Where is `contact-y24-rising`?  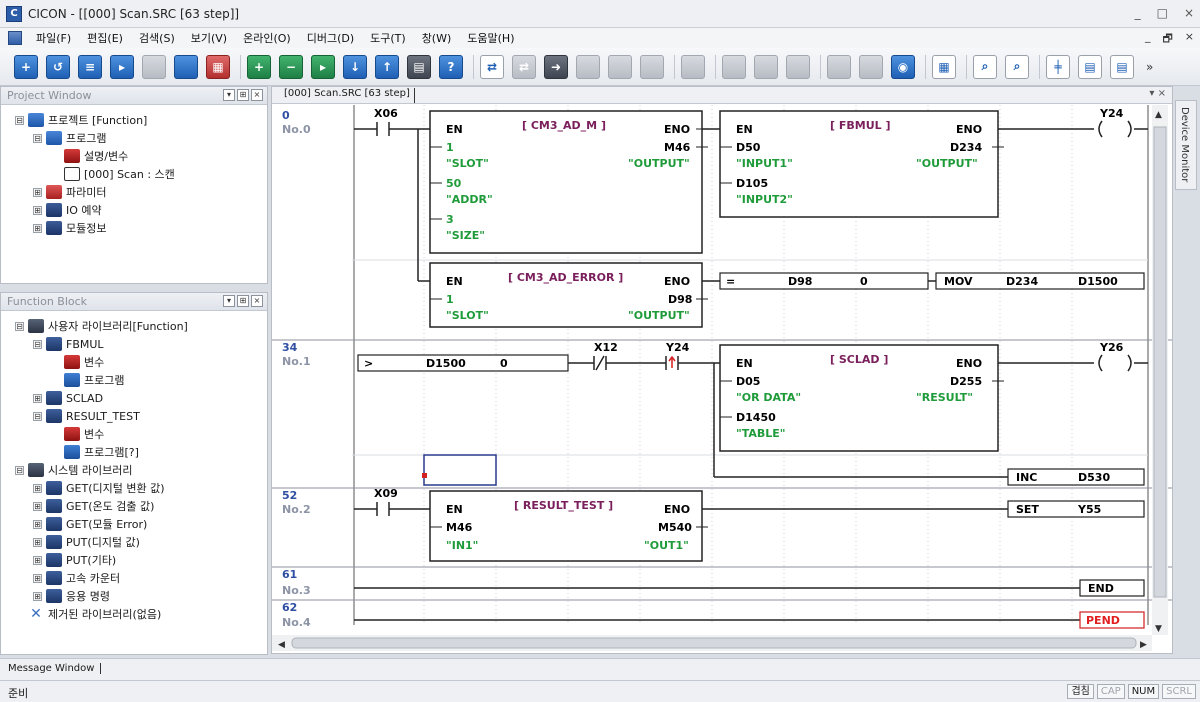 contact-y24-rising is located at coordinates (692, 362).